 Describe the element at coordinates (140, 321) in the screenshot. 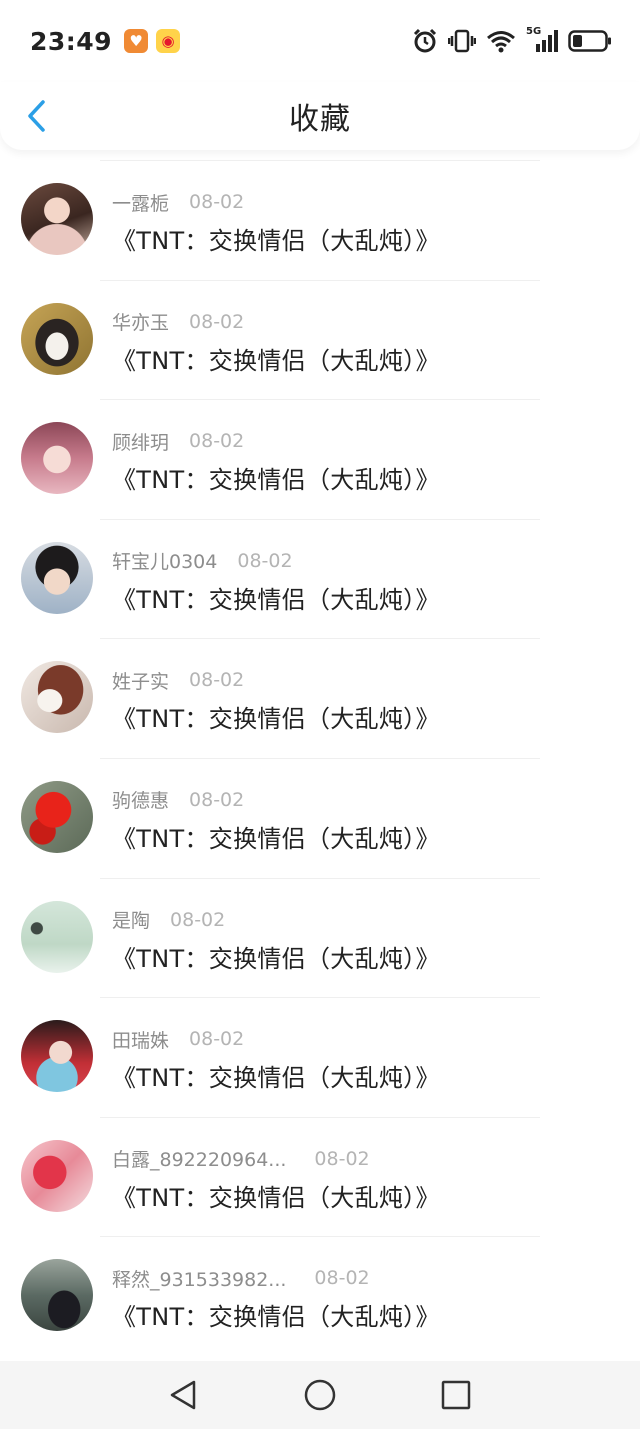

I see `username: 华亦玉` at that location.